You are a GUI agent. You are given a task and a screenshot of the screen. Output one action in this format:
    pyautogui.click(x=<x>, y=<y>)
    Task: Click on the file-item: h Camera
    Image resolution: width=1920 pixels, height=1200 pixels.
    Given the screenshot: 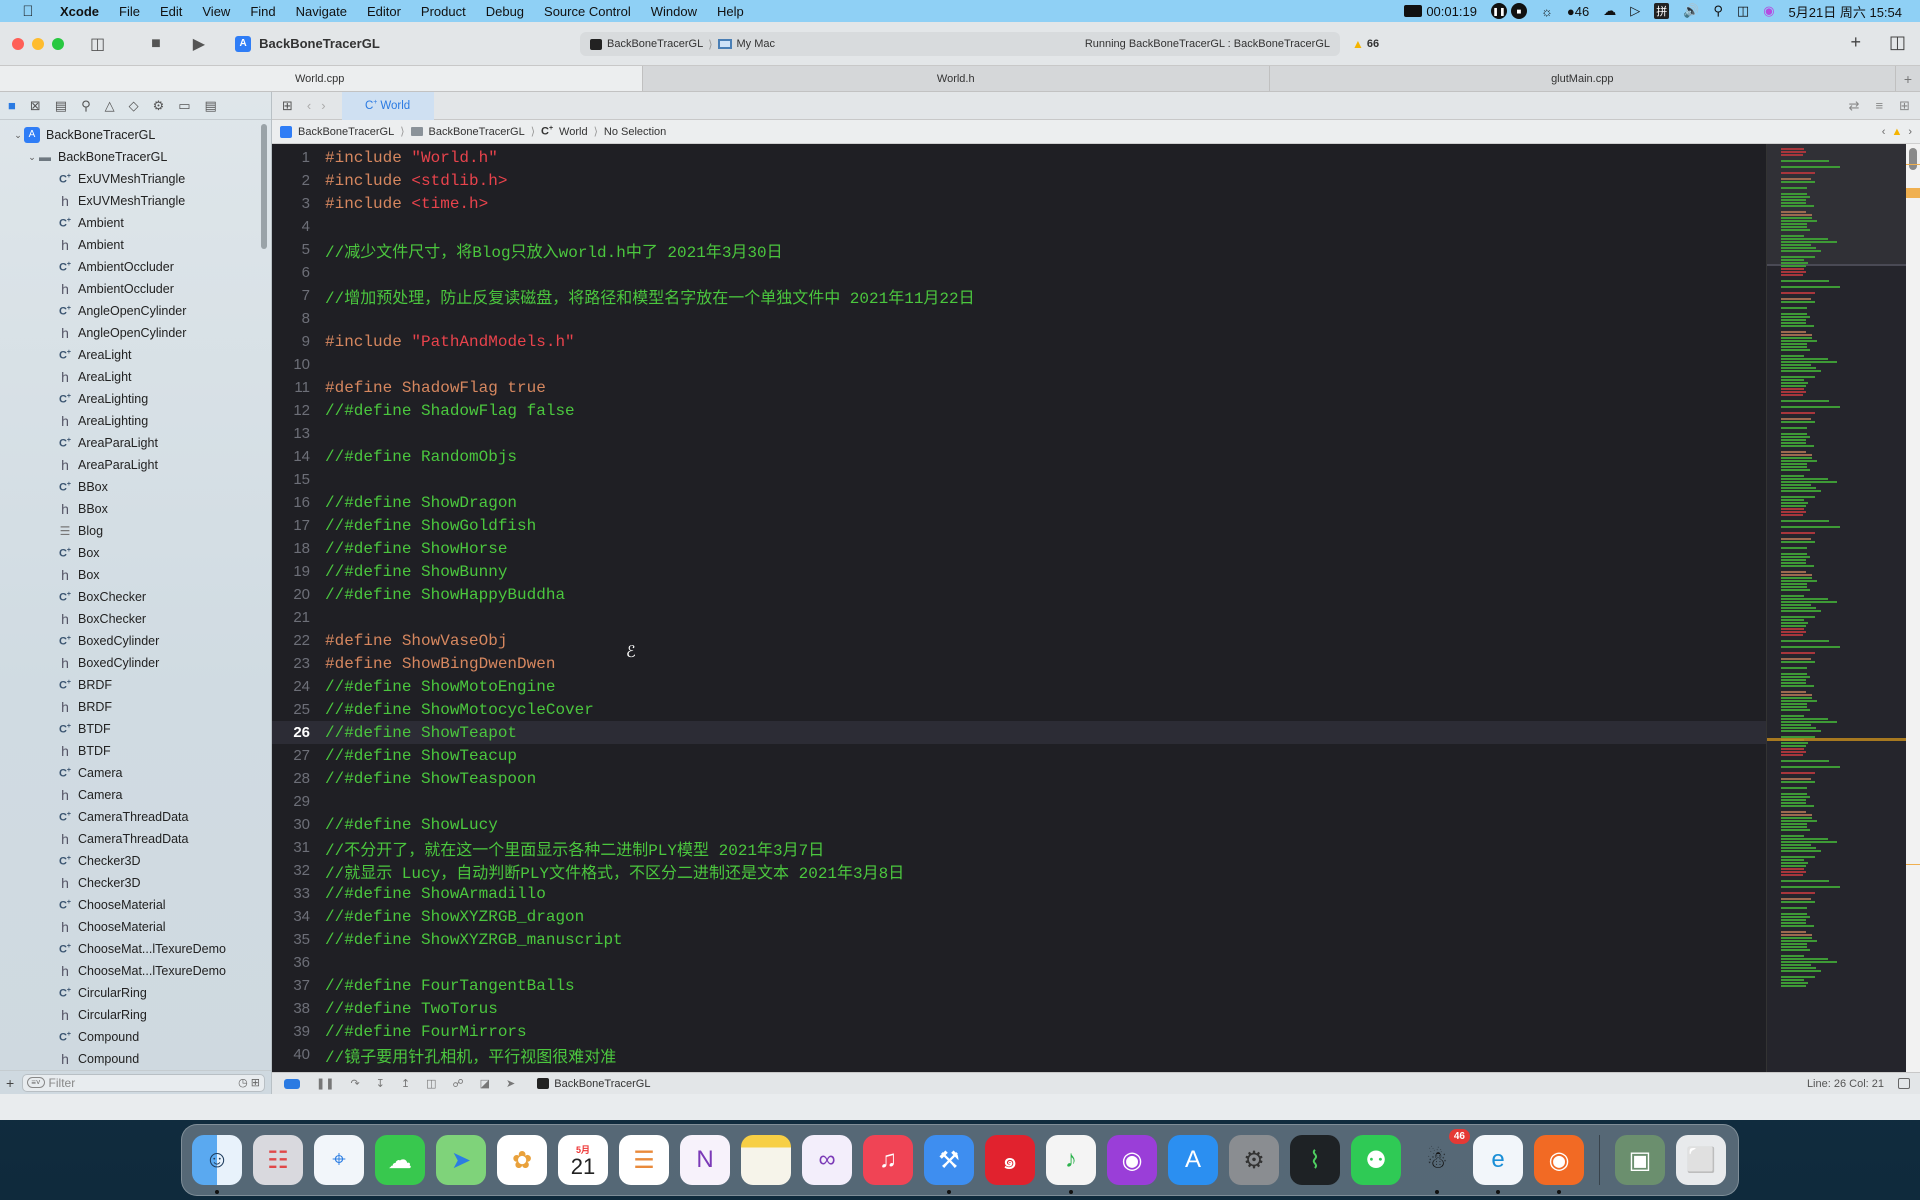 What is the action you would take?
    pyautogui.click(x=135, y=795)
    